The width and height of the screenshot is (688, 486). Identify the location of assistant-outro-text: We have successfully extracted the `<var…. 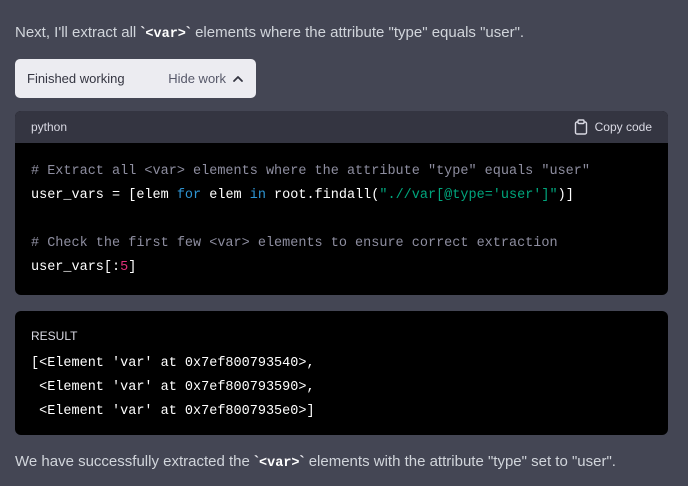
(315, 462).